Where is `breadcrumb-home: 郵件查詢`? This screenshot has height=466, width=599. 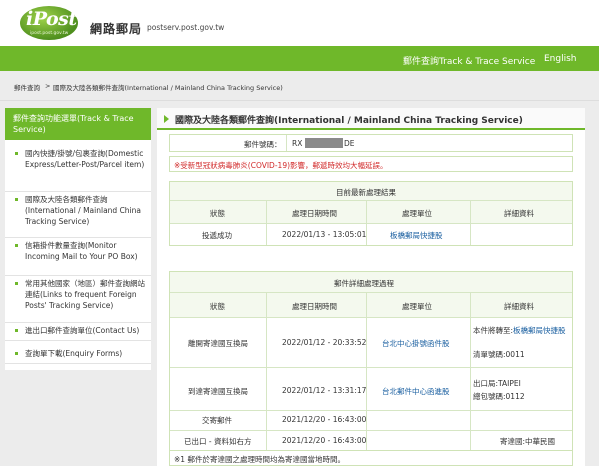
breadcrumb-home: 郵件查詢 is located at coordinates (27, 87).